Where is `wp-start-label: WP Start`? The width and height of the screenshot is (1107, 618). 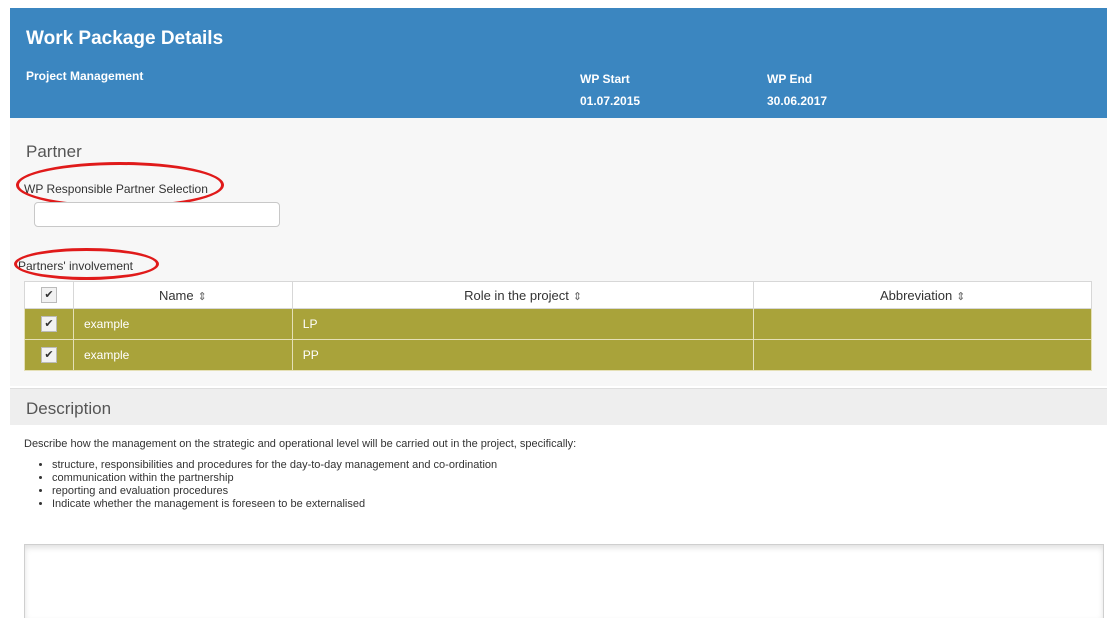 wp-start-label: WP Start is located at coordinates (605, 79).